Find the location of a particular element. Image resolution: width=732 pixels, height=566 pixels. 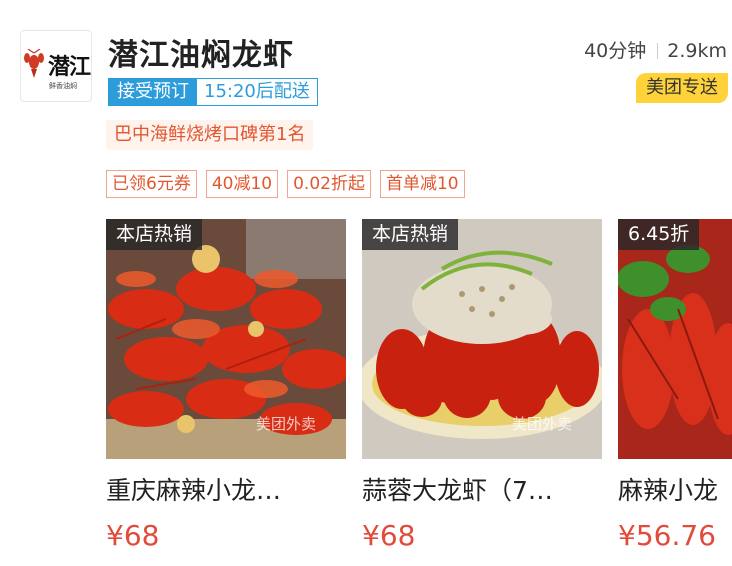

meituan-delivery-badge: 美团专送 is located at coordinates (682, 88).